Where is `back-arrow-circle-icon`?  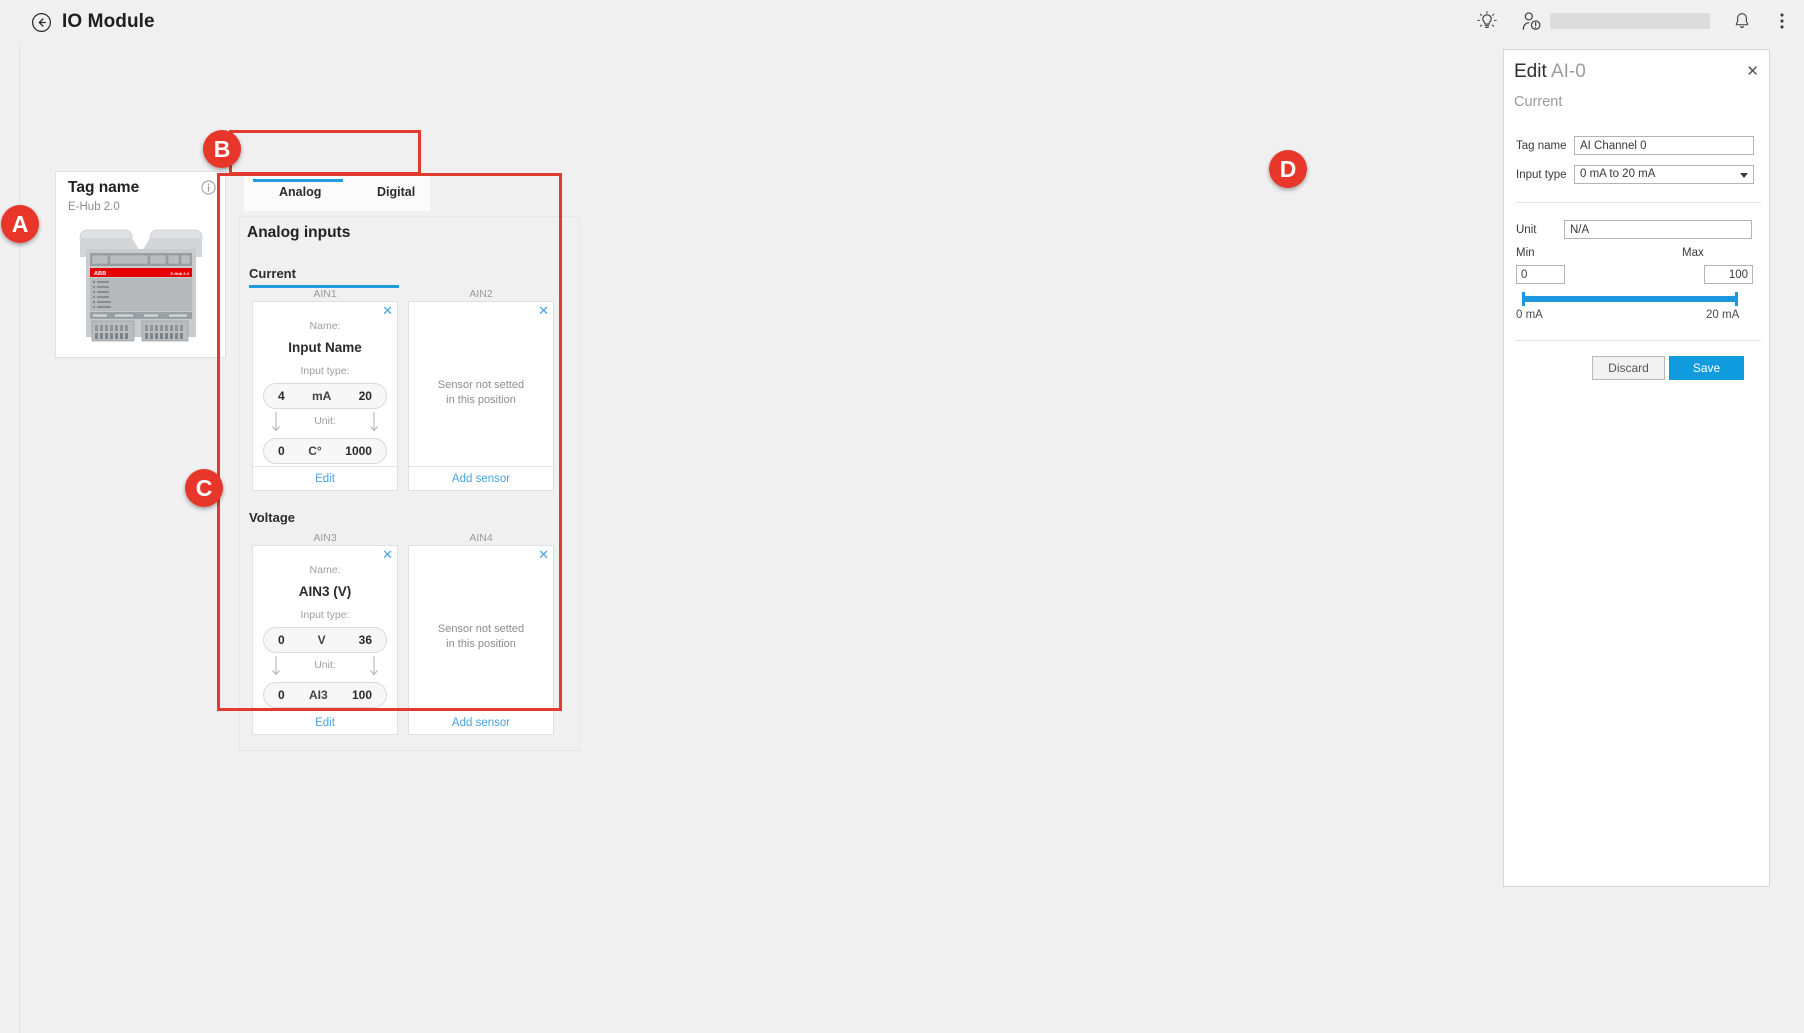 back-arrow-circle-icon is located at coordinates (41, 22).